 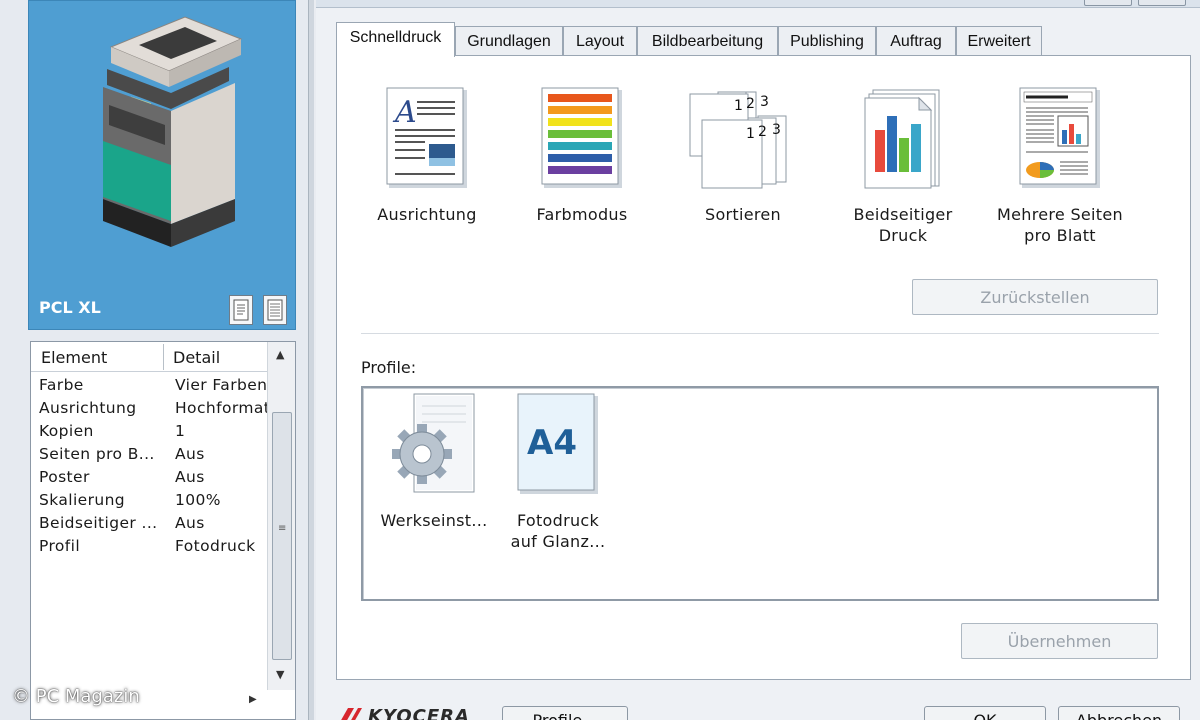 I want to click on list-item: Seiten pro B... Aus, so click(x=149, y=455).